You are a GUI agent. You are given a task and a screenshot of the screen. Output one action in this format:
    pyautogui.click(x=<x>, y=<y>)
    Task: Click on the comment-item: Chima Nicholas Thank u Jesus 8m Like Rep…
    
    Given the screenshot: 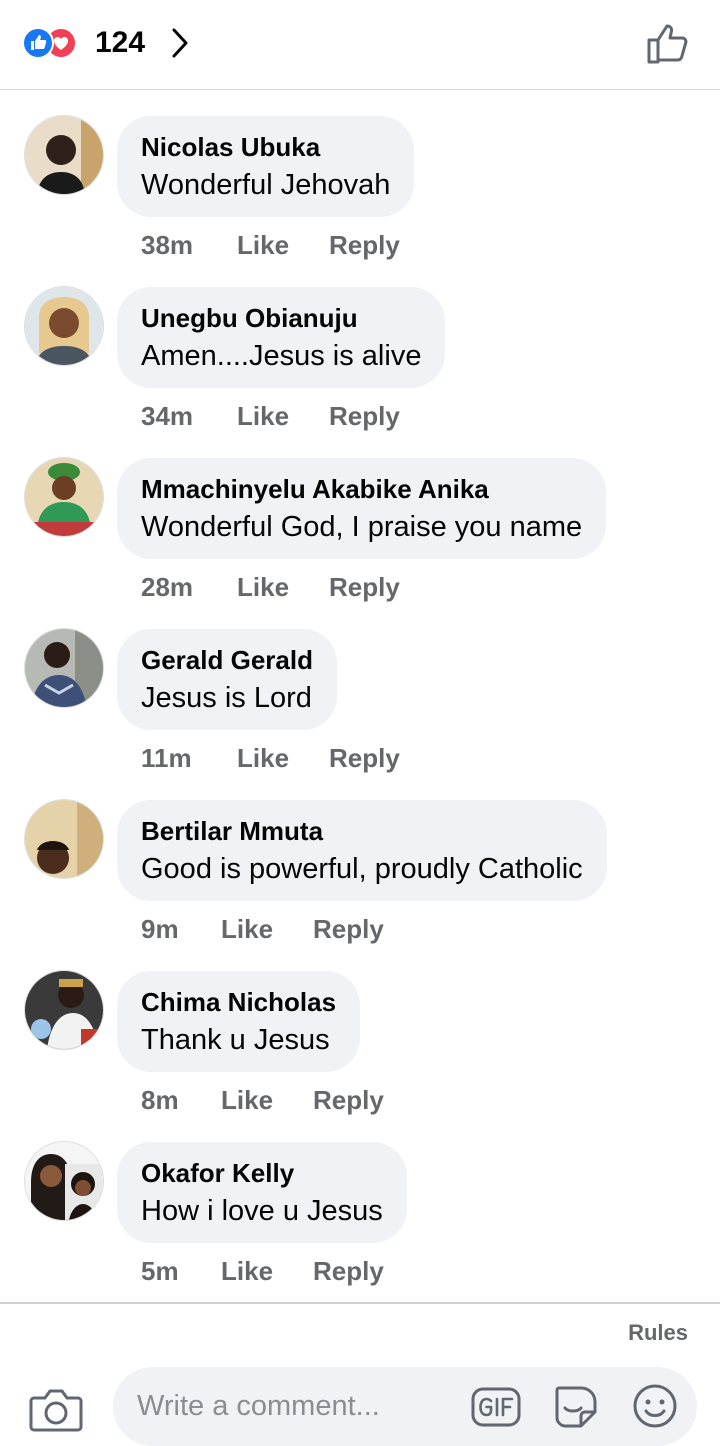 What is the action you would take?
    pyautogui.click(x=360, y=1056)
    